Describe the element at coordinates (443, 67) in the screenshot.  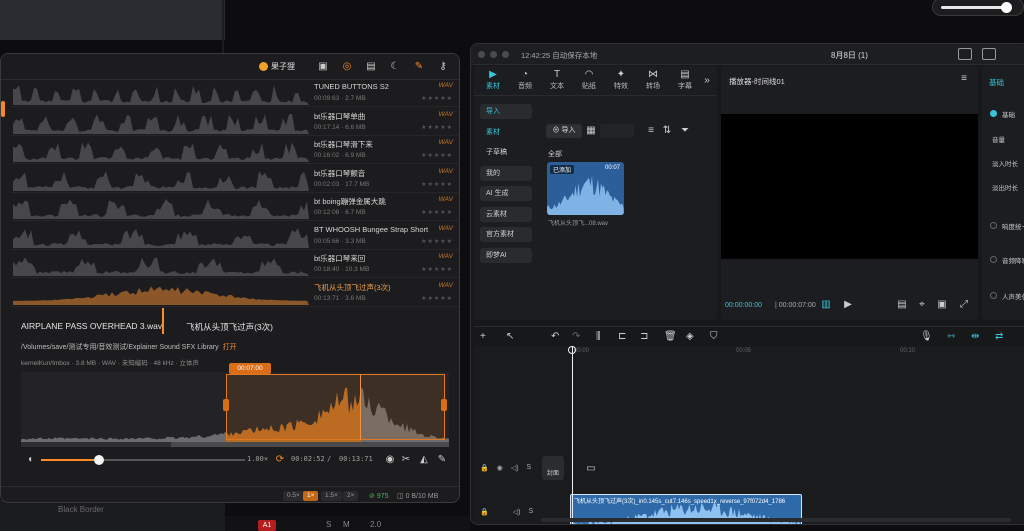
I see `key-icon: ⚷` at that location.